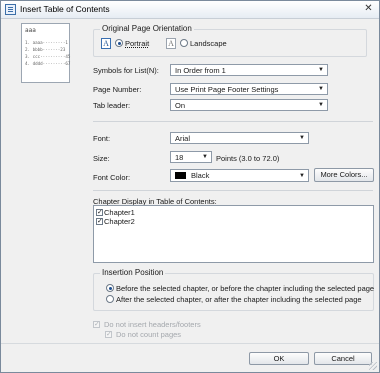  Describe the element at coordinates (112, 177) in the screenshot. I see `font-color-label: Font Color:` at that location.